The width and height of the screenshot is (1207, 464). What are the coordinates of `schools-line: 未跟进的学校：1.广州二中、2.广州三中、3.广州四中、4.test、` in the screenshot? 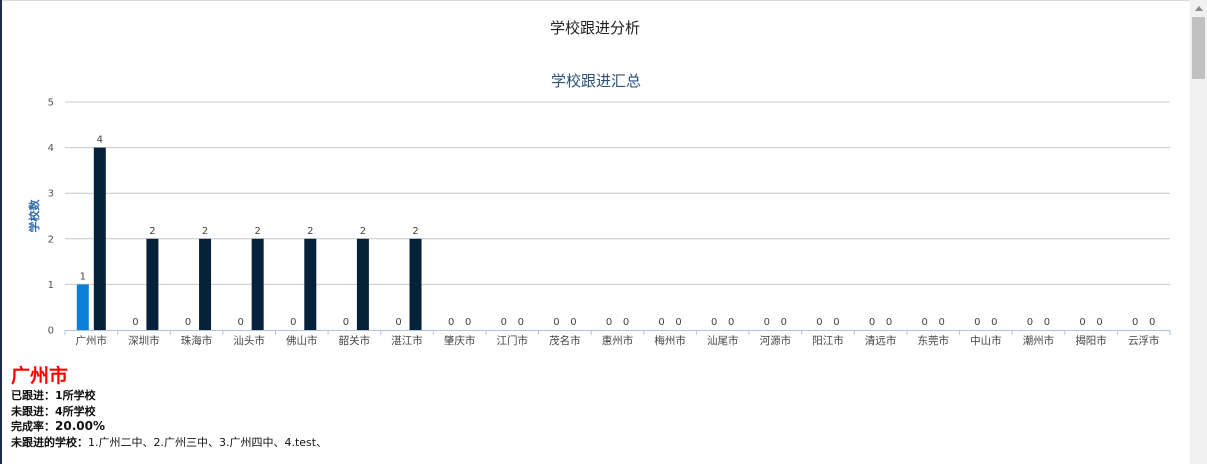 It's located at (169, 443).